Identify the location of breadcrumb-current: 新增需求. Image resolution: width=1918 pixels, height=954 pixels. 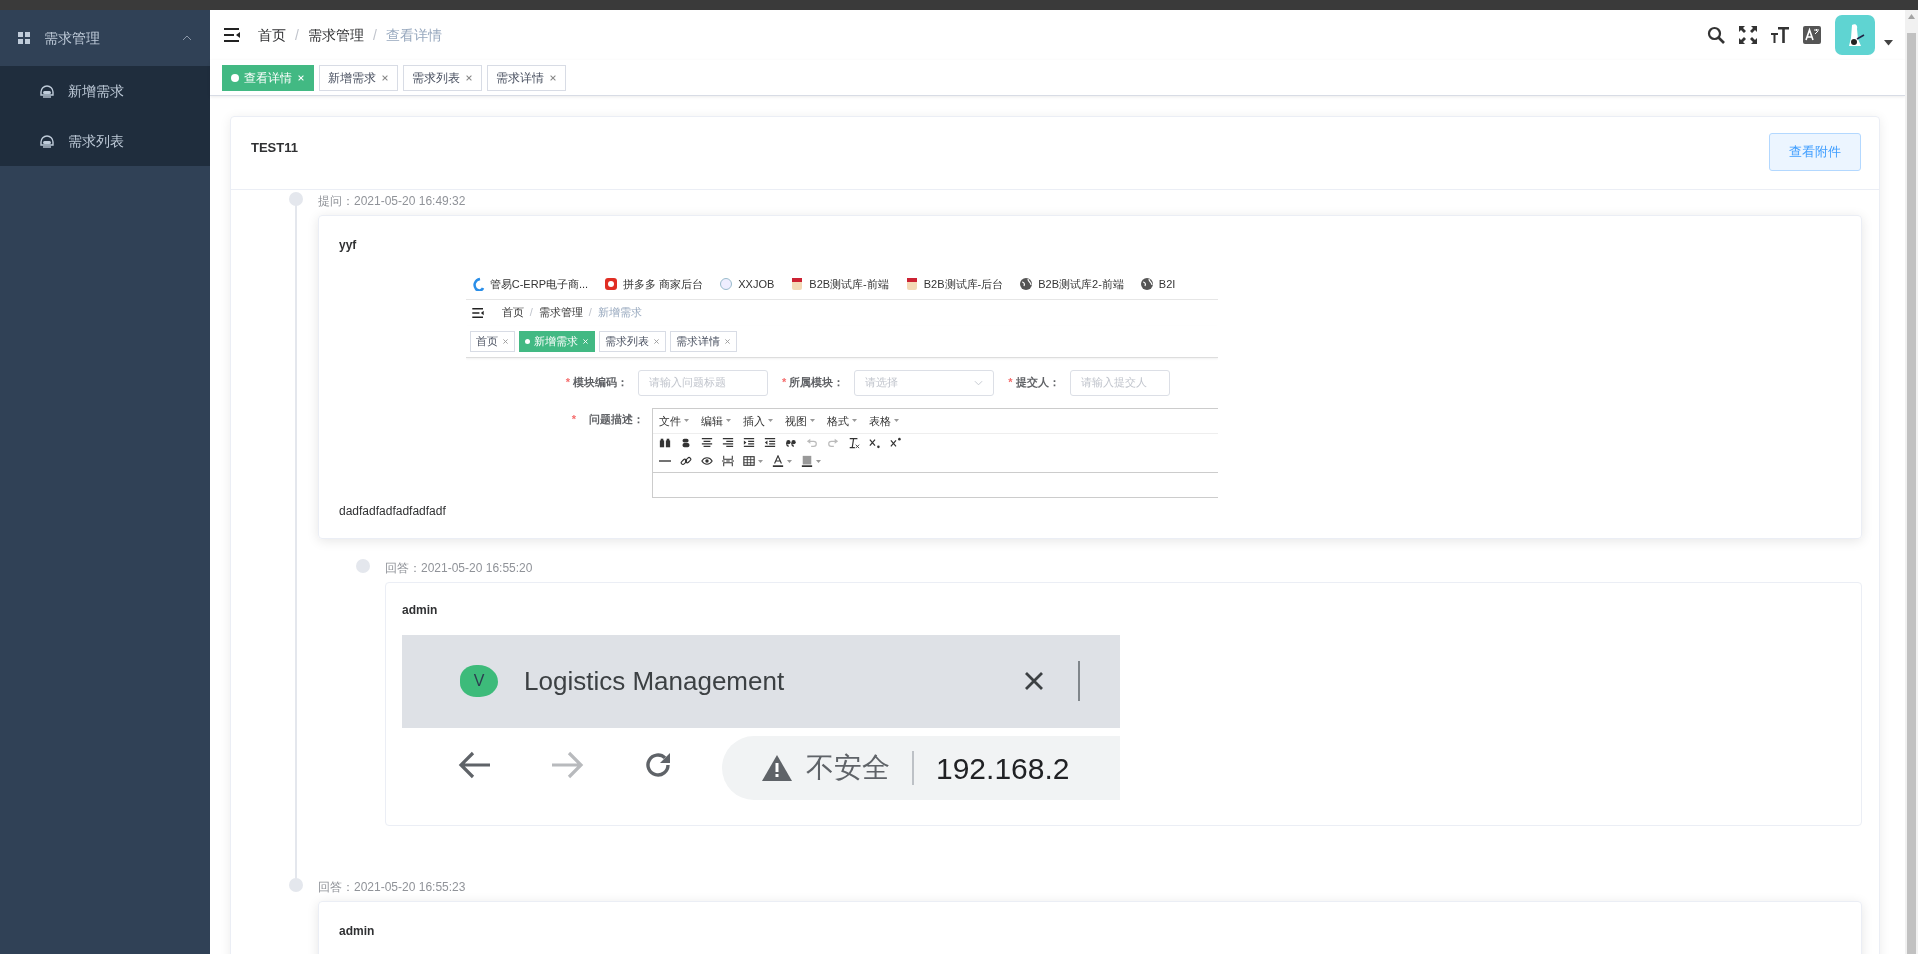
(619, 313).